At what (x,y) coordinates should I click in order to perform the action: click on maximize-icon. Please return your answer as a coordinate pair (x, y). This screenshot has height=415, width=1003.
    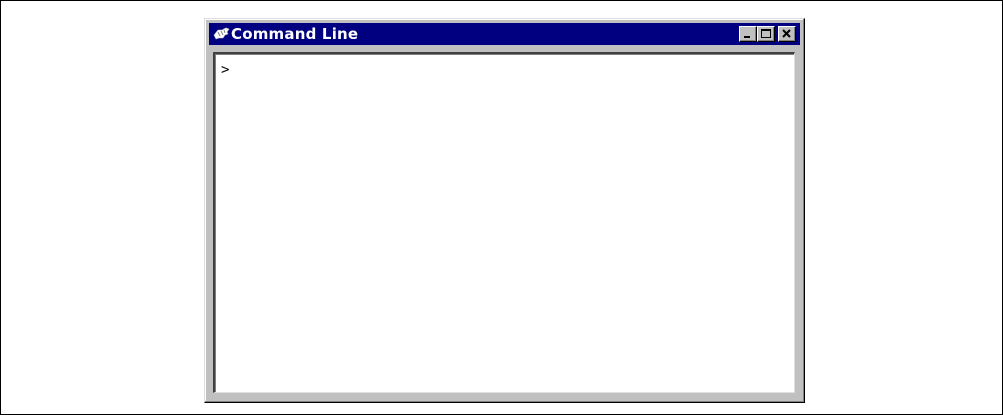
    Looking at the image, I should click on (766, 33).